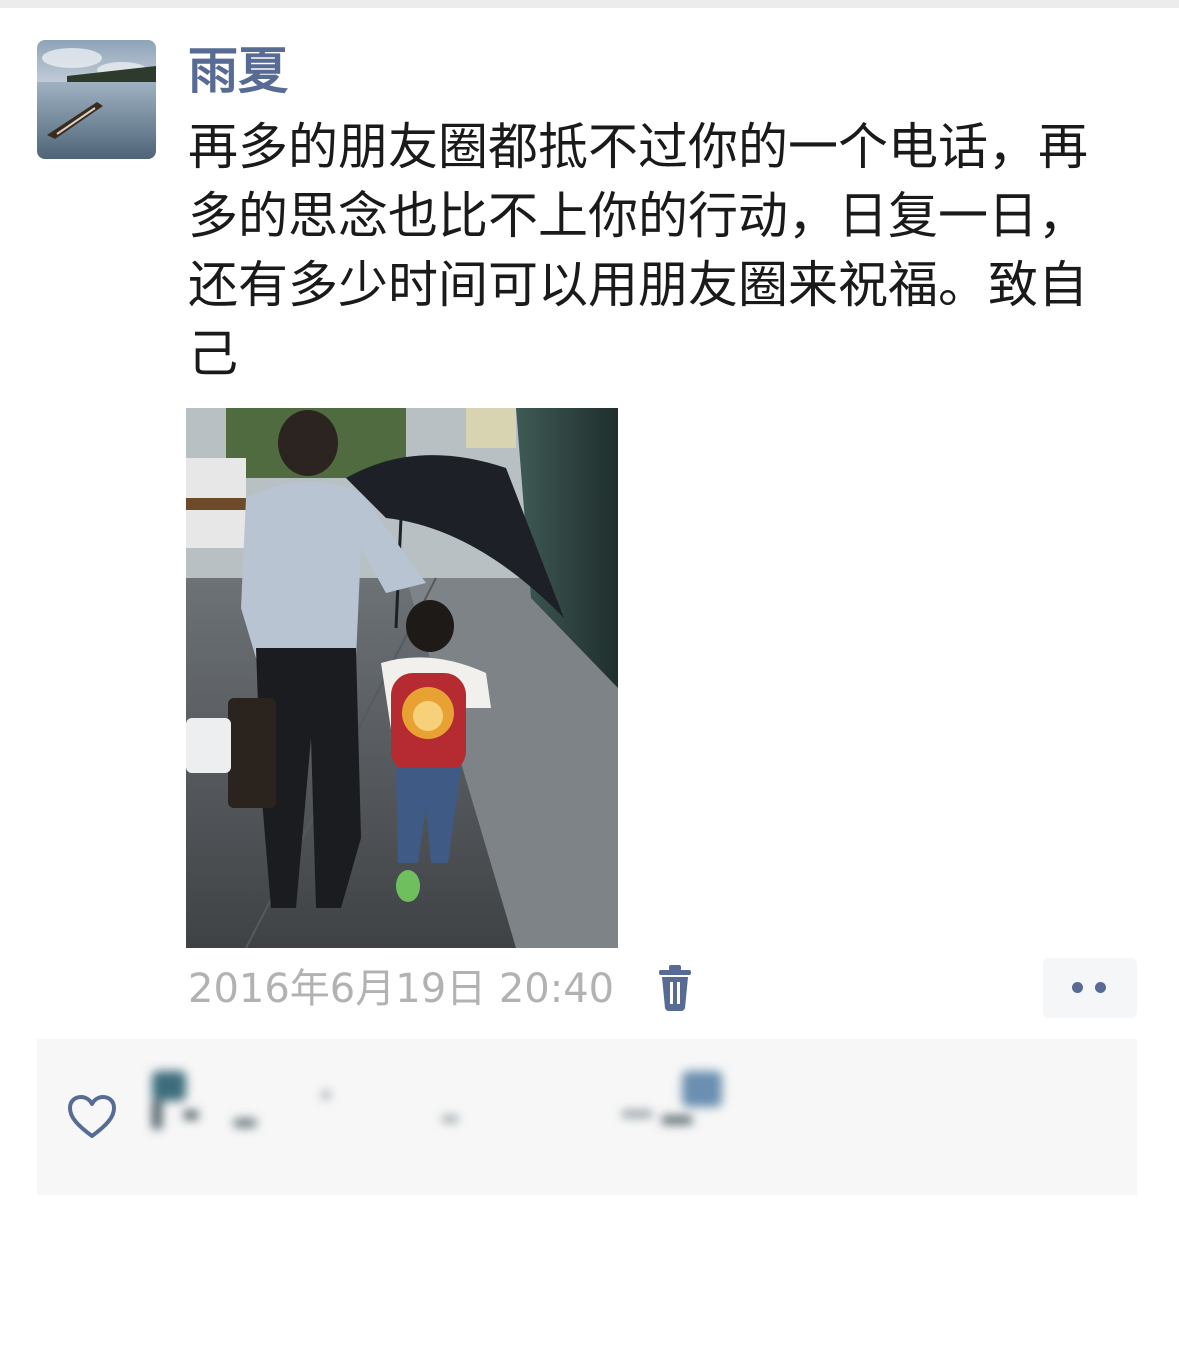  Describe the element at coordinates (238, 71) in the screenshot. I see `post-author-name: 雨夏` at that location.